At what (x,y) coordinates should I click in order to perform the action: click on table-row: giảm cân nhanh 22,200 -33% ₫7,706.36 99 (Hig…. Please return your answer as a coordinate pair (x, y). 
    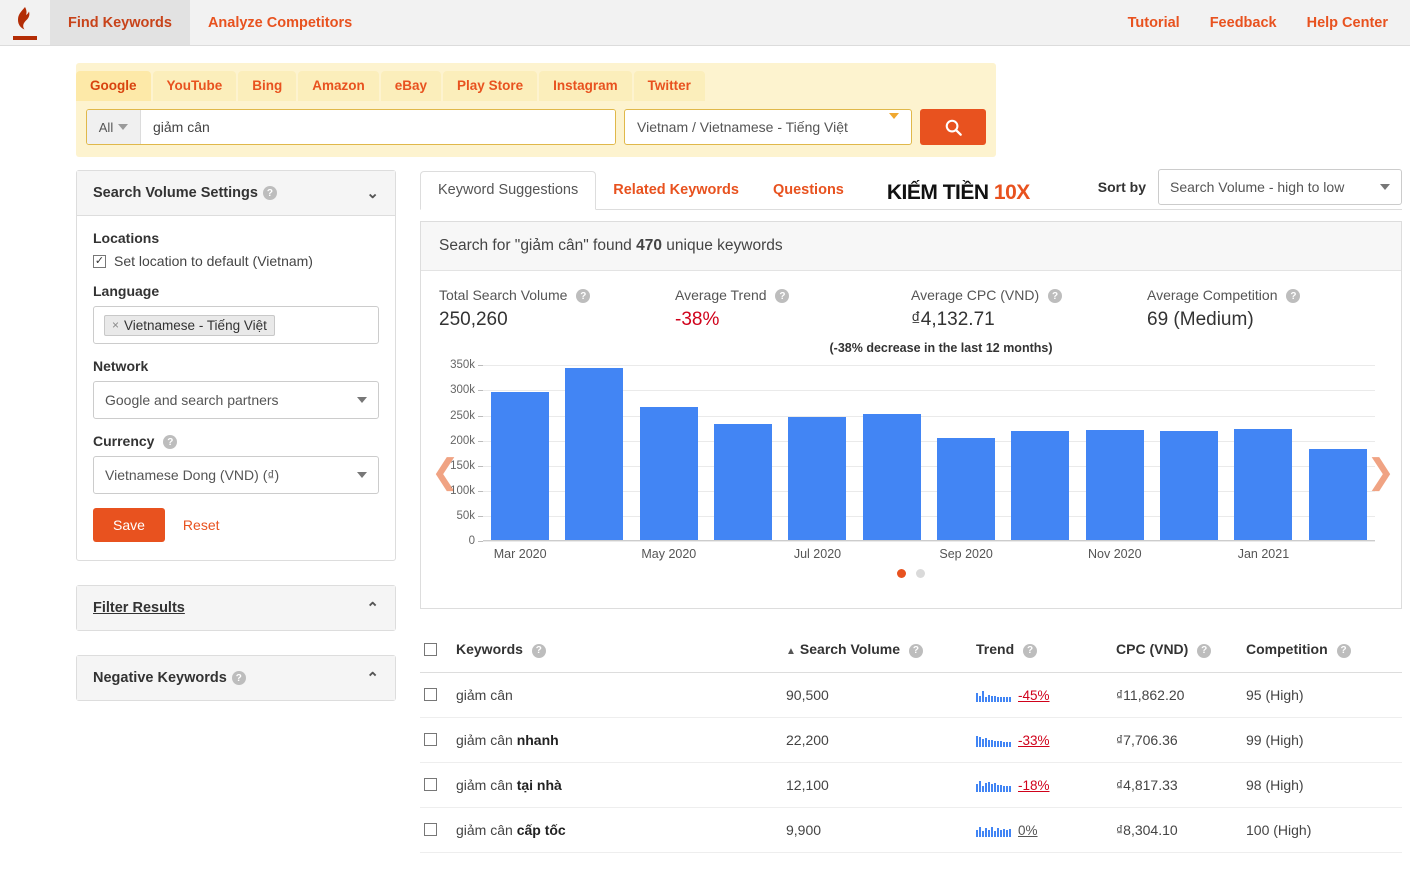
    Looking at the image, I should click on (911, 740).